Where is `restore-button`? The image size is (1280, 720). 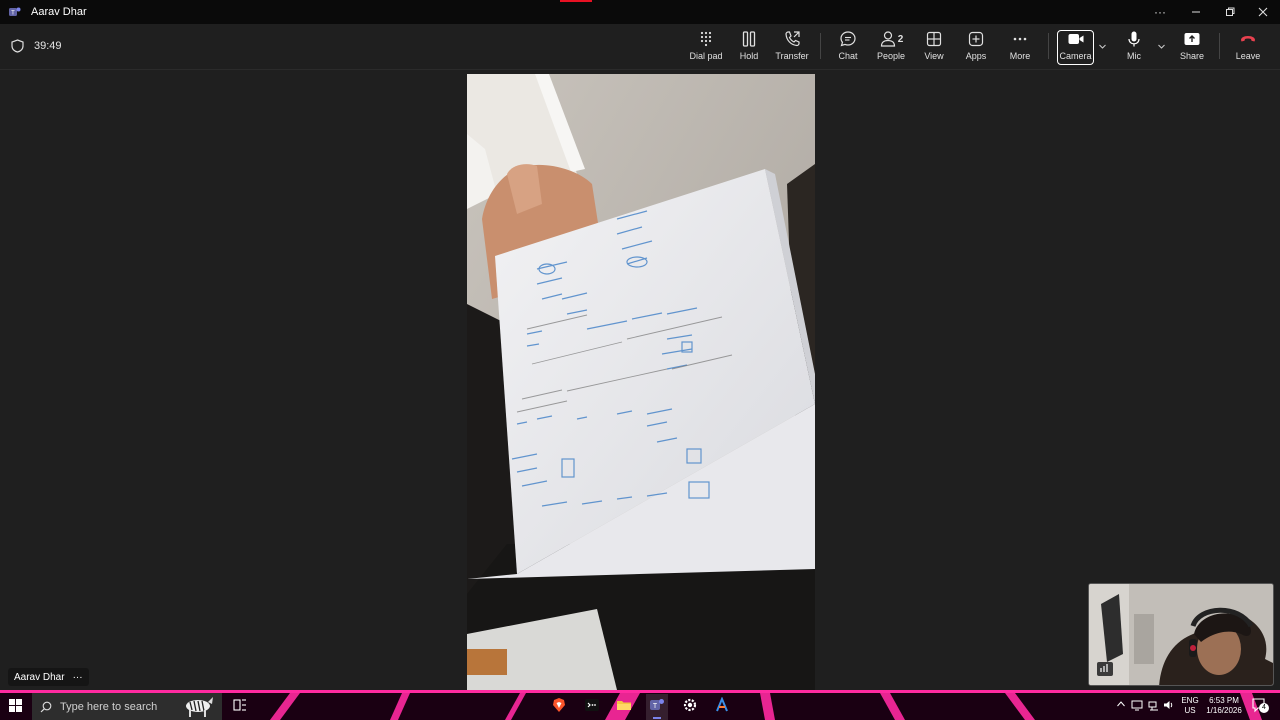 restore-button is located at coordinates (1230, 12).